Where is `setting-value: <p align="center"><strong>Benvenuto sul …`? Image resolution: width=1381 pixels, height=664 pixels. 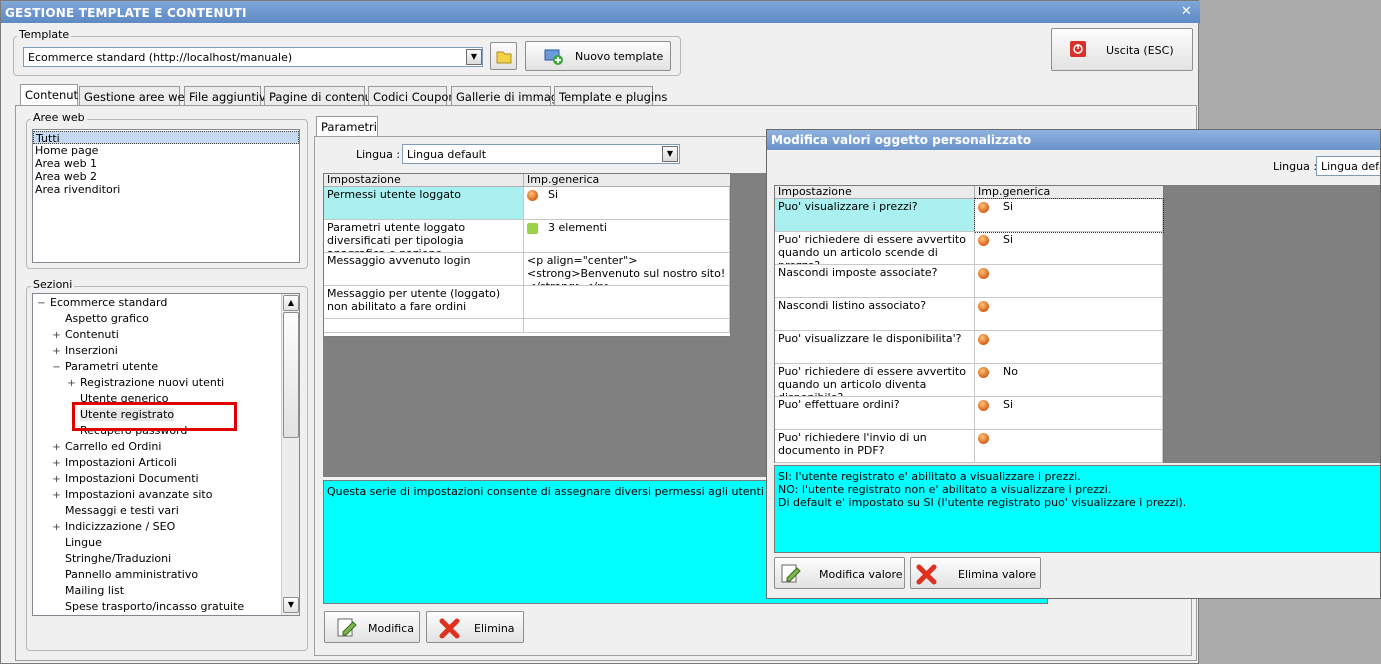 setting-value: <p align="center"><strong>Benvenuto sul … is located at coordinates (627, 269).